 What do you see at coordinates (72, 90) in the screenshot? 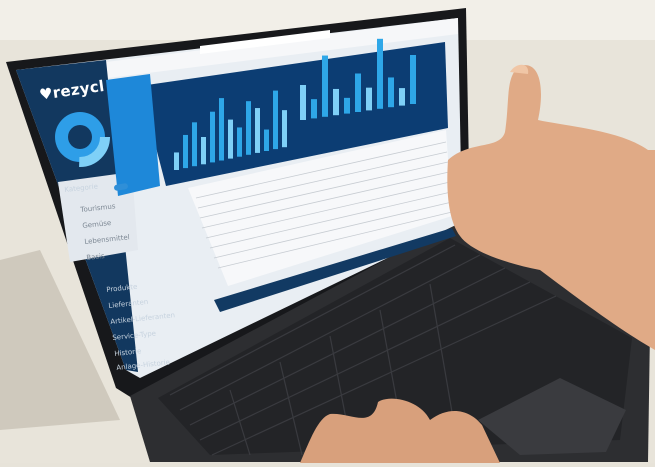
I see `brand-logo-text: ♥rezycl` at bounding box center [72, 90].